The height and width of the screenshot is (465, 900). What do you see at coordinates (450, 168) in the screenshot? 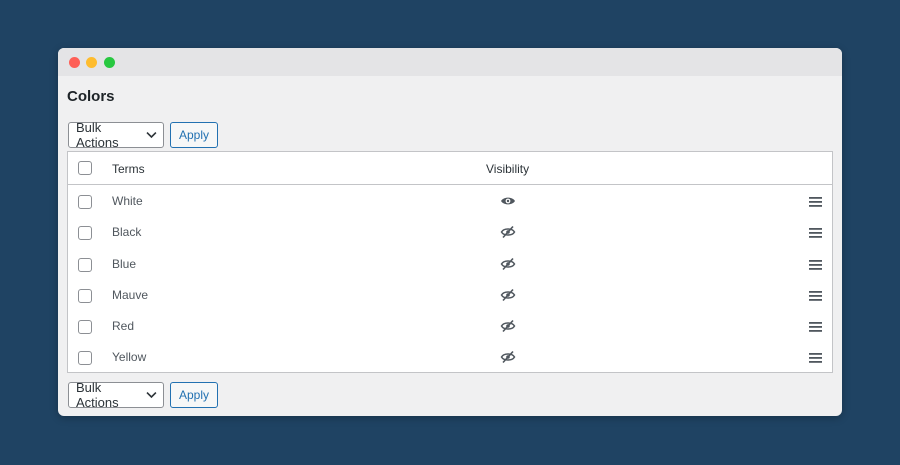
I see `table-header: Terms Visibility` at bounding box center [450, 168].